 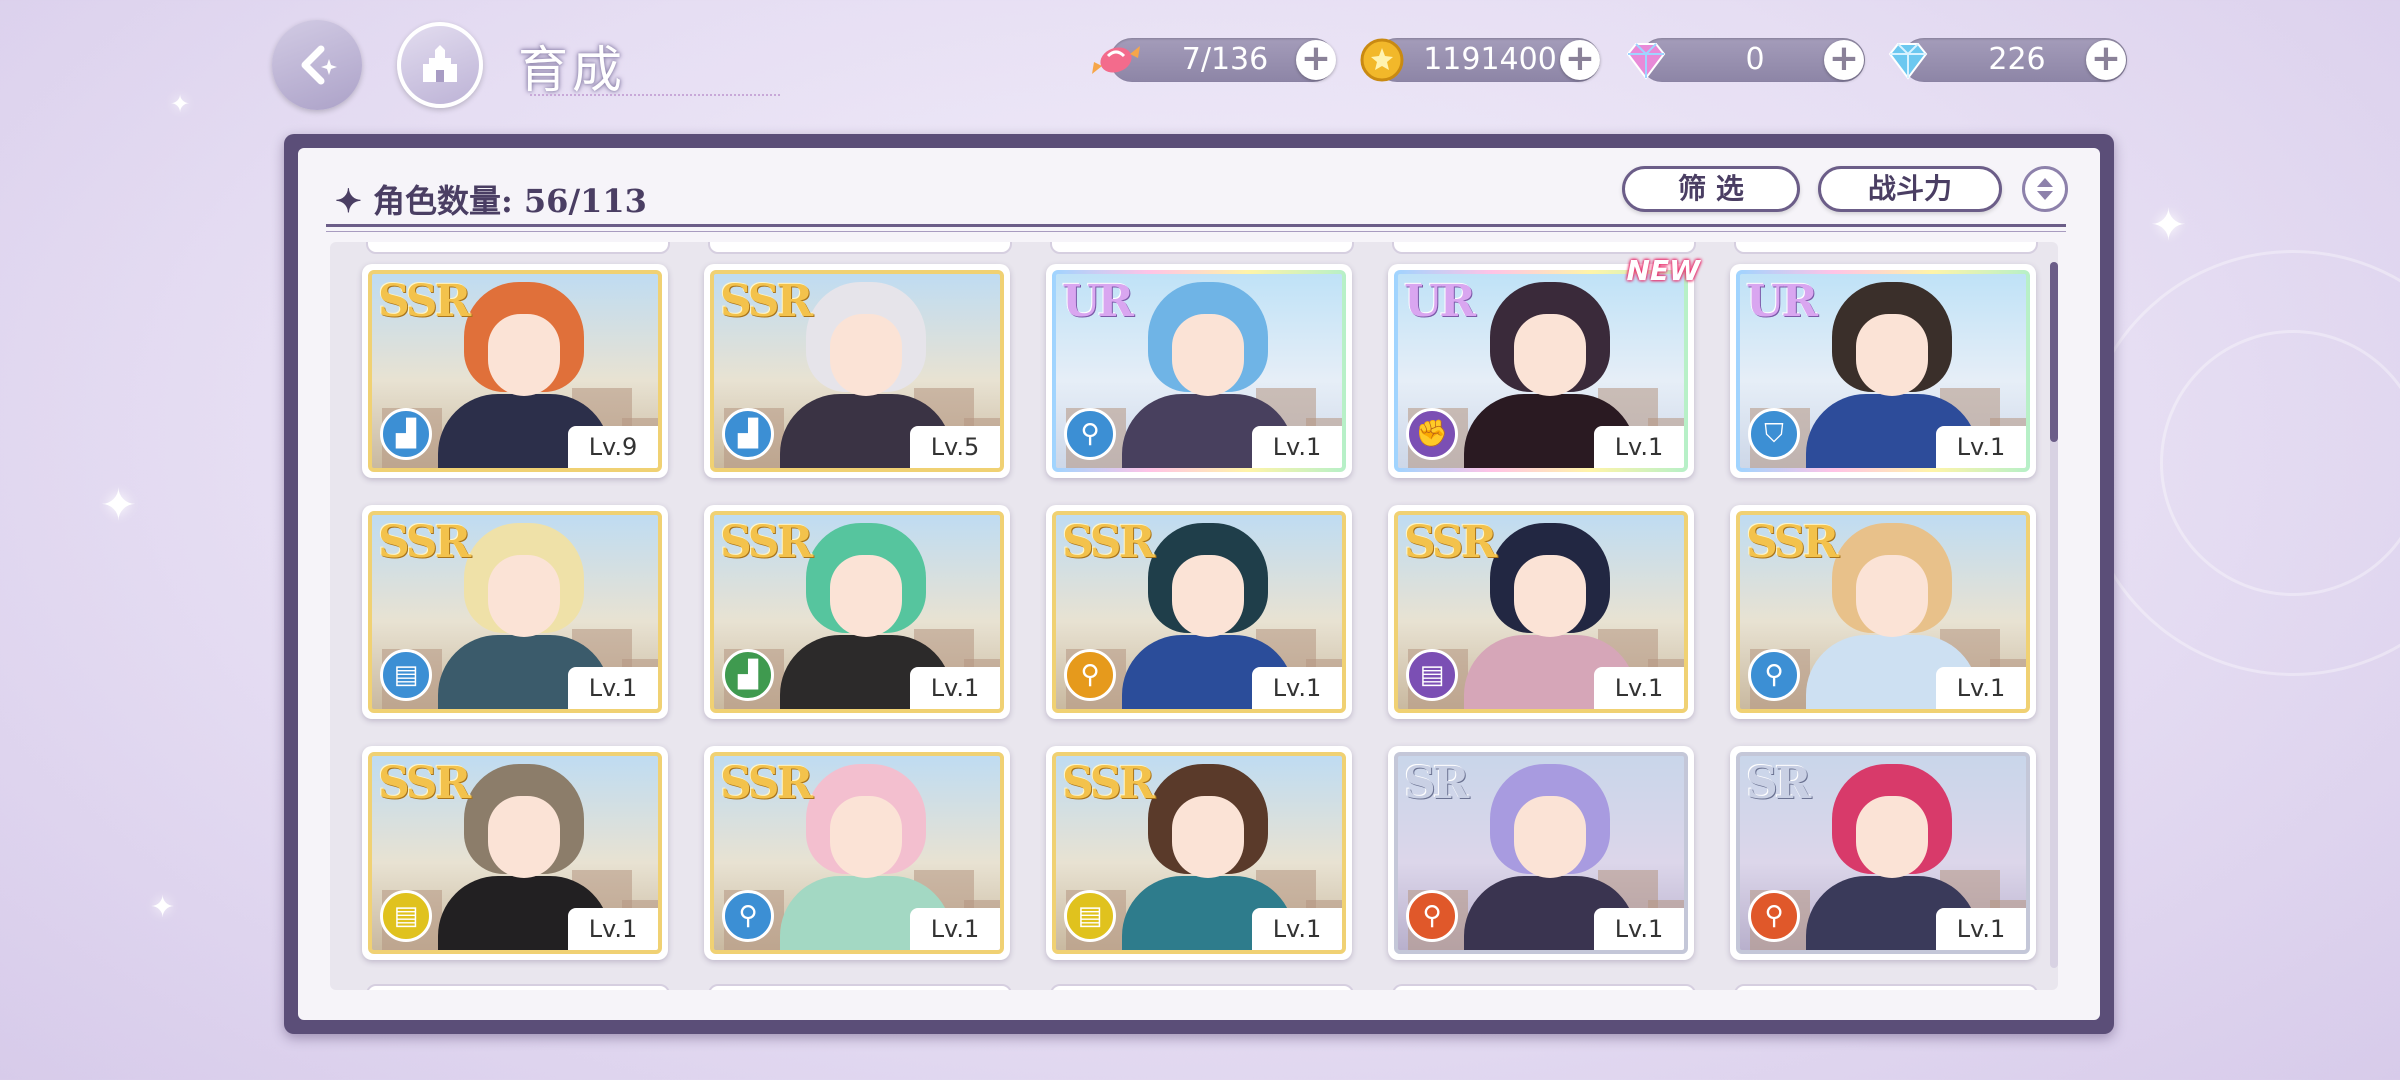 I want to click on coin-icon, so click(x=1382, y=60).